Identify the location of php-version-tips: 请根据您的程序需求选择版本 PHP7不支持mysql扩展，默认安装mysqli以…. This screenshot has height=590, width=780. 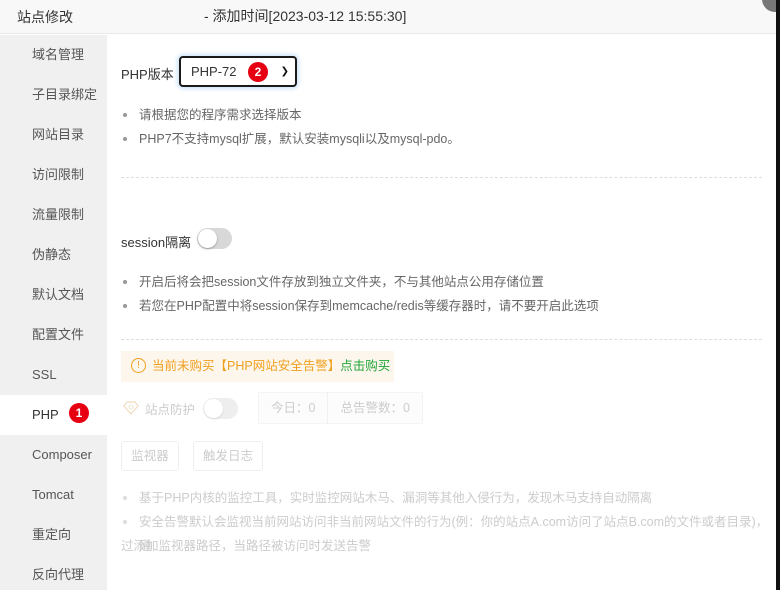
(290, 127).